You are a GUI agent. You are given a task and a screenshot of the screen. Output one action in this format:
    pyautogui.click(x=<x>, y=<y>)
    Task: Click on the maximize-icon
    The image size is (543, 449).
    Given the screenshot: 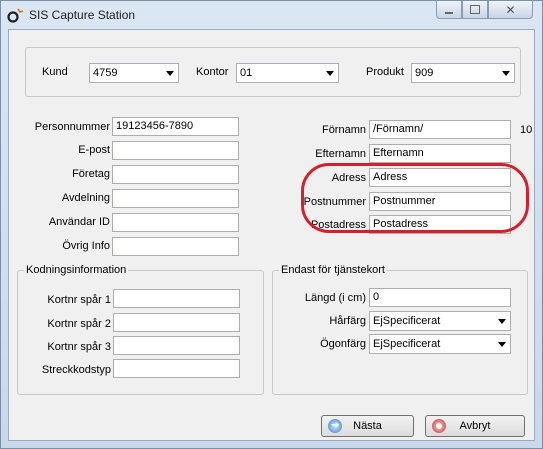 What is the action you would take?
    pyautogui.click(x=475, y=9)
    